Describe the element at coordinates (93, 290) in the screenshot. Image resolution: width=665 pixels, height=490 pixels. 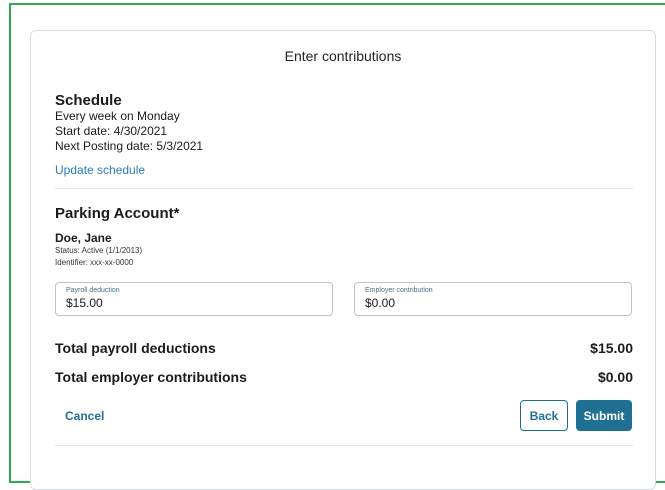
I see `payroll-deduction-label: Payroll deduction` at that location.